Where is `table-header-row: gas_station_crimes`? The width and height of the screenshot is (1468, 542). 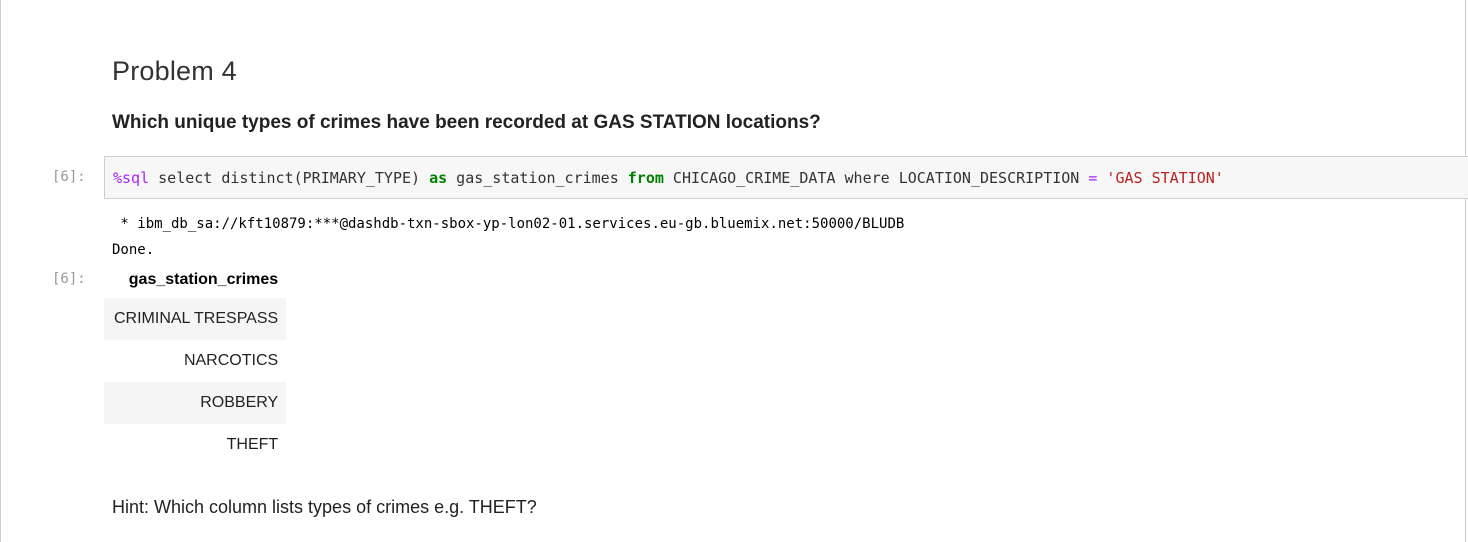
table-header-row: gas_station_crimes is located at coordinates (195, 280).